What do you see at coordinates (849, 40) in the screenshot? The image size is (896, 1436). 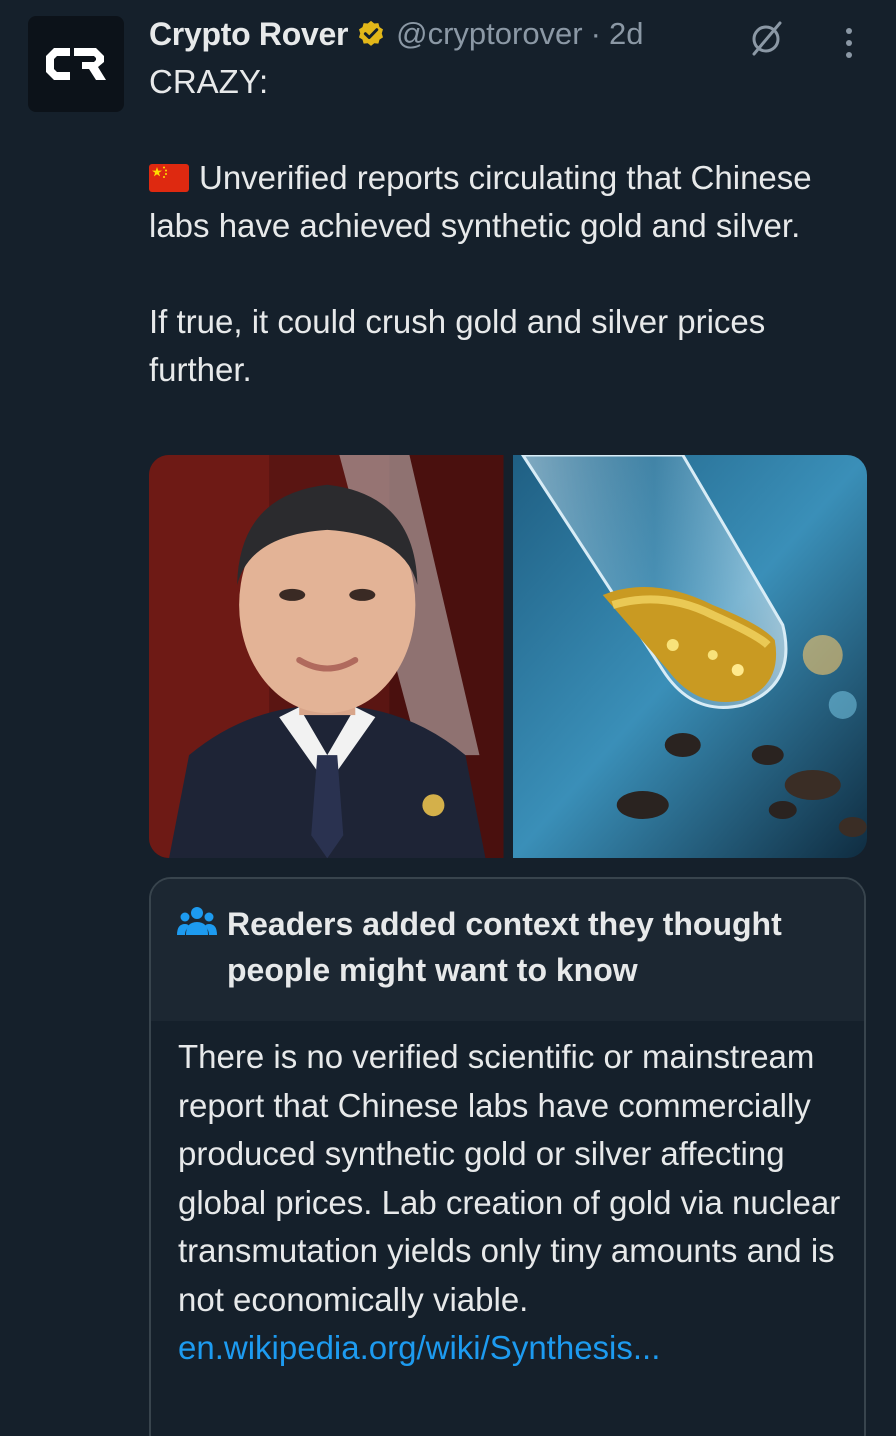 I see `more-vertical-icon` at bounding box center [849, 40].